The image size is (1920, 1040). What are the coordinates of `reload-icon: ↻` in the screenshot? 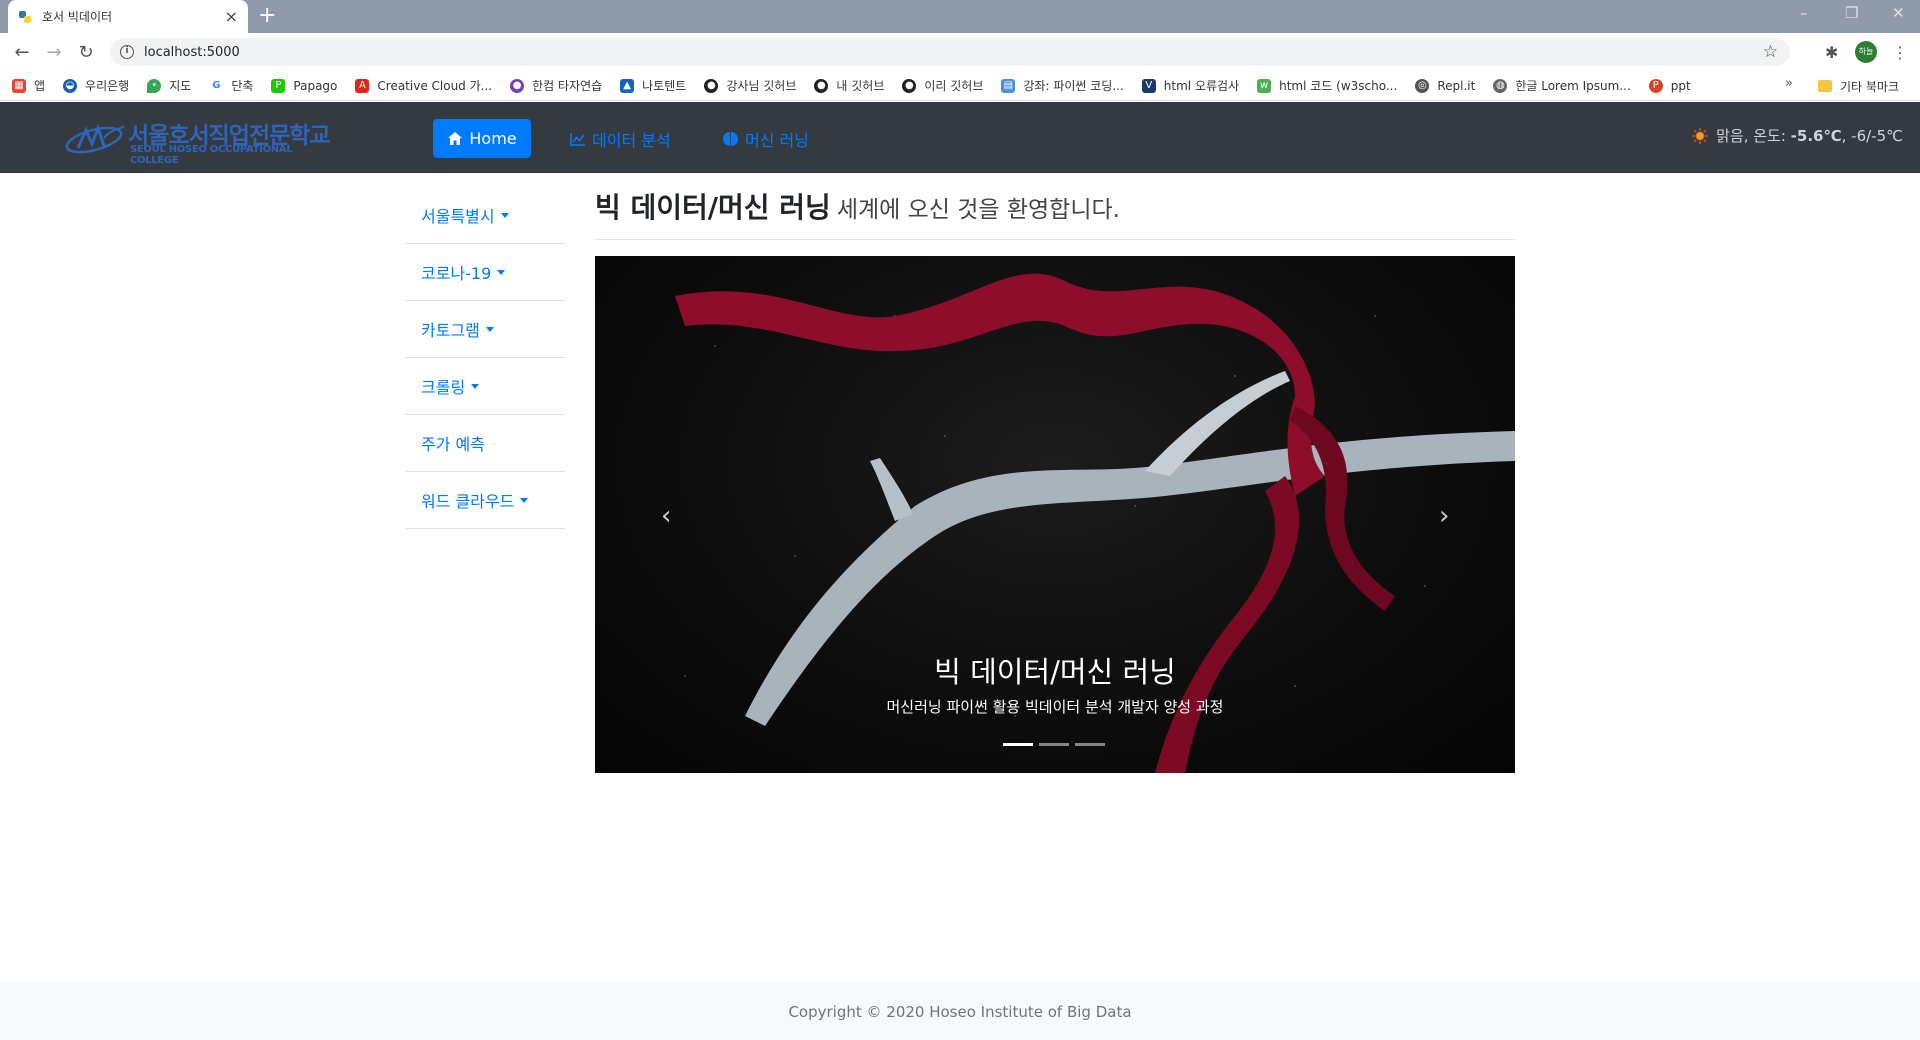 It's located at (86, 52).